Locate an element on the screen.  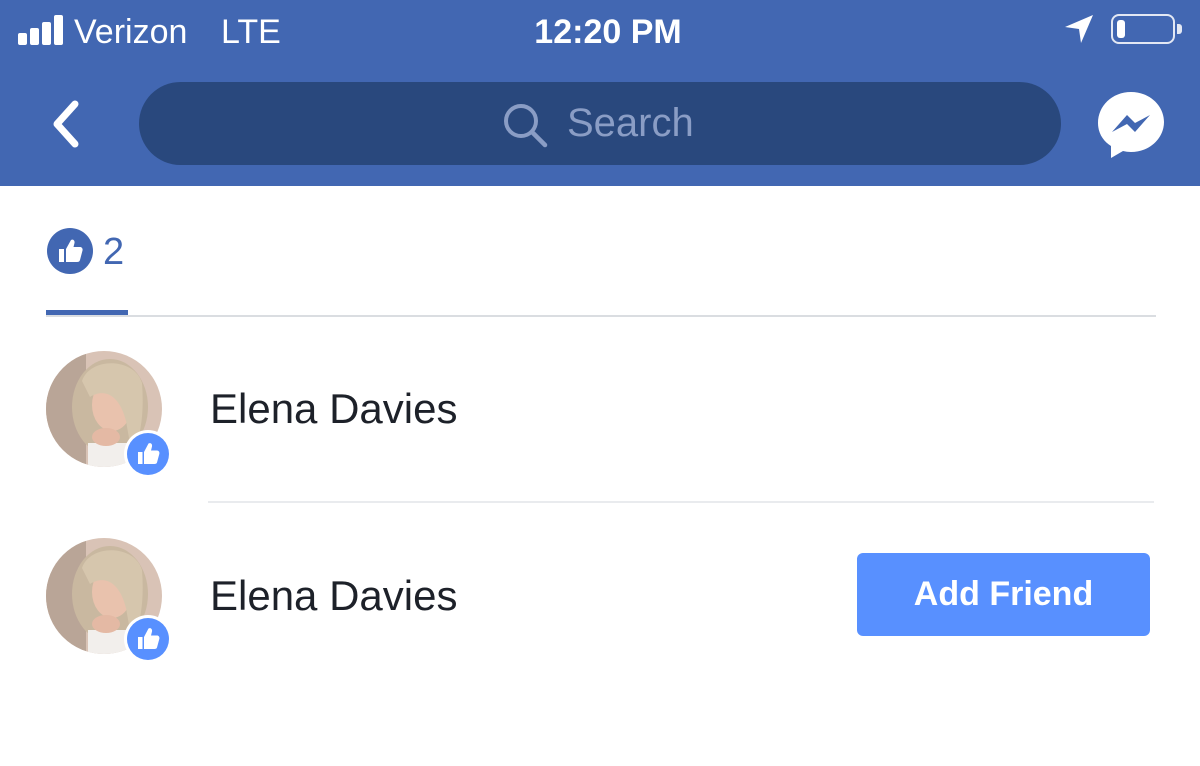
status-time: 12:20 PM is located at coordinates (608, 32).